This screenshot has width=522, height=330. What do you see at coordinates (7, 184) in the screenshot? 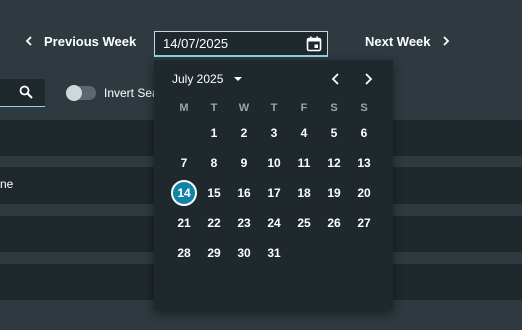
I see `table-cell-text: ne` at bounding box center [7, 184].